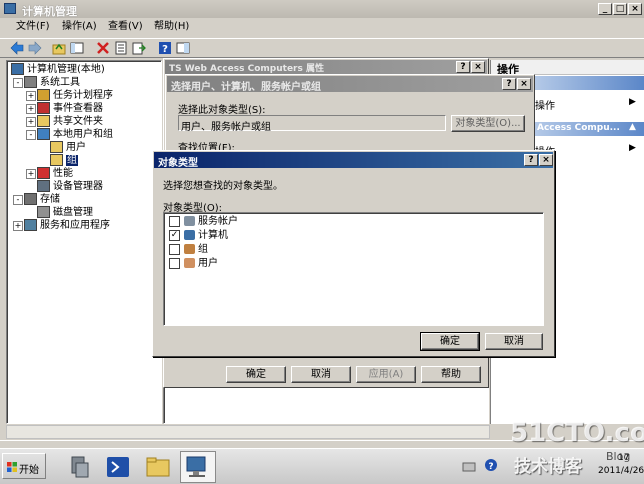 The image size is (644, 484). Describe the element at coordinates (491, 465) in the screenshot. I see `help-circle-icon: ?` at that location.